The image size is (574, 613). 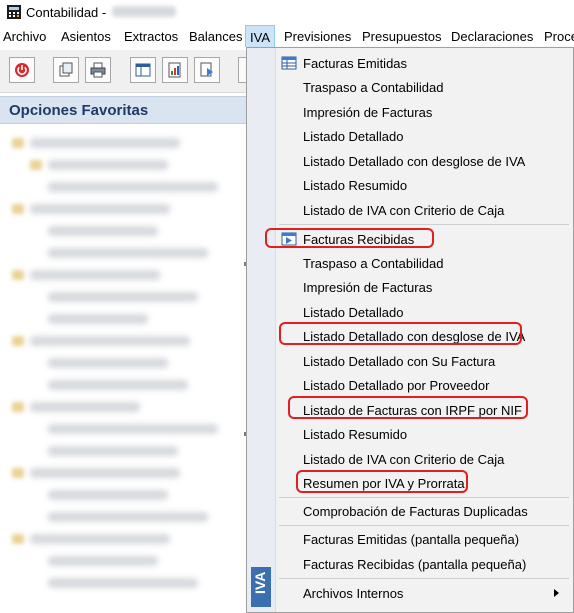 What do you see at coordinates (353, 136) in the screenshot?
I see `menu-item-listado-detallado-emitidas: Listado Detallado` at bounding box center [353, 136].